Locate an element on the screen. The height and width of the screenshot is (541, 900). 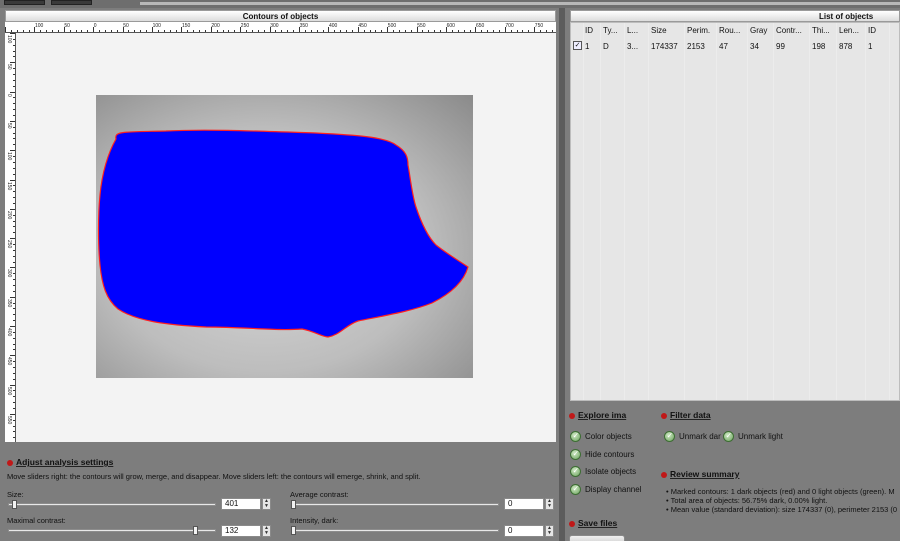
option-color-objects: Color objects is located at coordinates (601, 436).